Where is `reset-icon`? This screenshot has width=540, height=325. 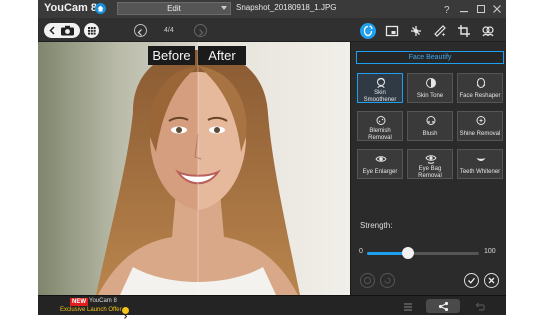
reset-icon is located at coordinates (387, 280).